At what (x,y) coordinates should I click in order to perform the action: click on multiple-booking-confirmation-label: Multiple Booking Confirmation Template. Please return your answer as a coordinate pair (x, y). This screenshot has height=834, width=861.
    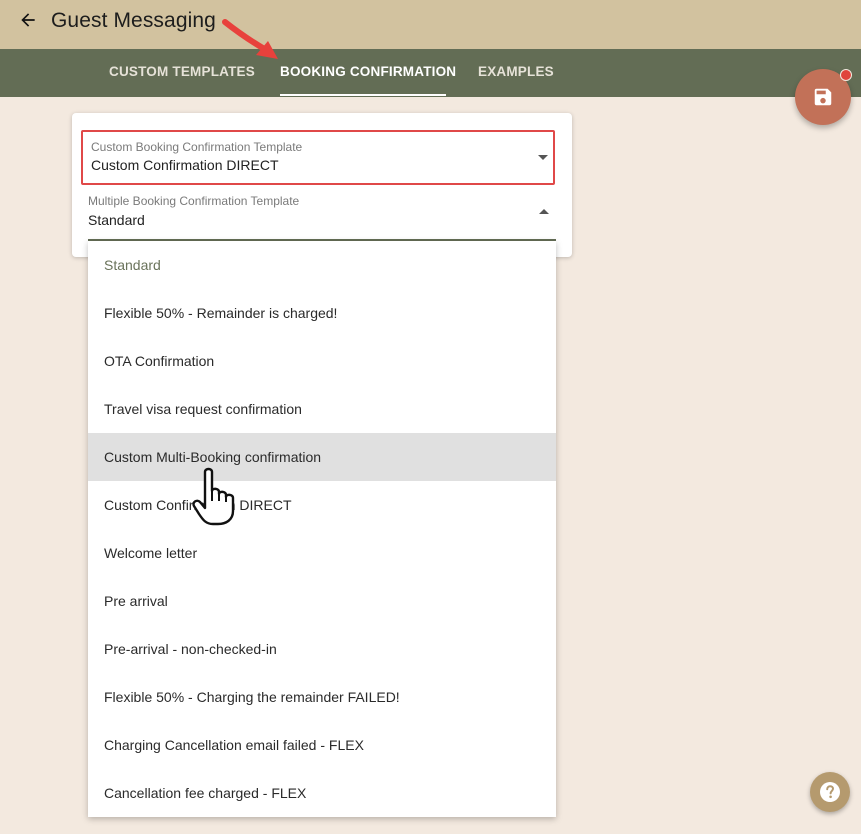
    Looking at the image, I should click on (194, 201).